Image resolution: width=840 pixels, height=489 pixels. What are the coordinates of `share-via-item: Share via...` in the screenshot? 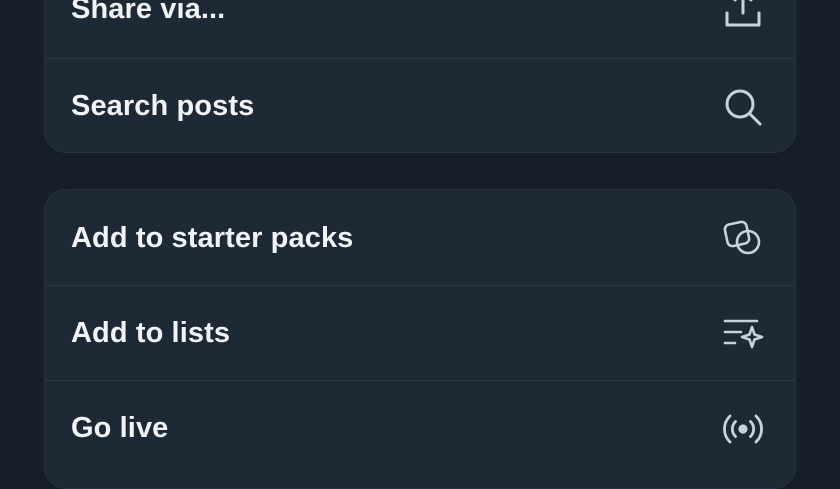 It's located at (420, 28).